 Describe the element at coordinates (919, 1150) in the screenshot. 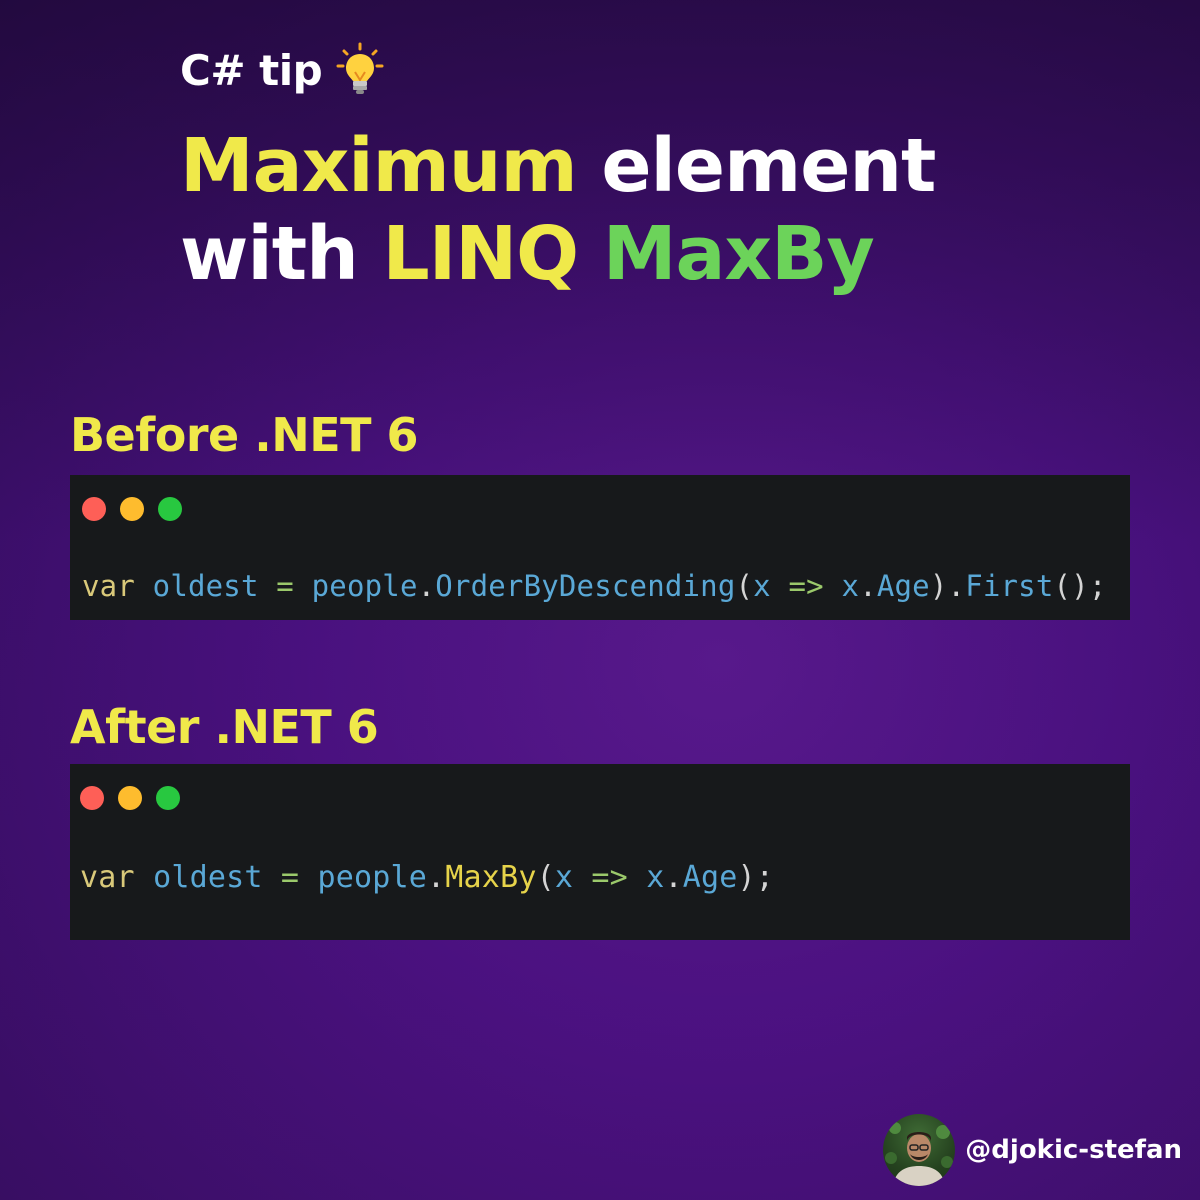

I see `avatar` at that location.